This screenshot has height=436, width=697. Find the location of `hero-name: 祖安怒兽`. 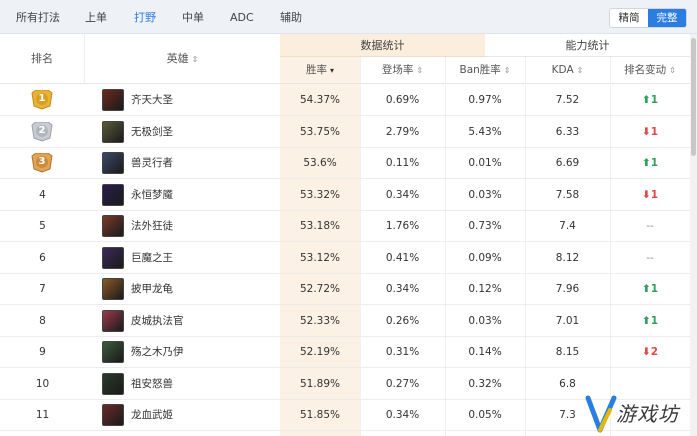

hero-name: 祖安怒兽 is located at coordinates (152, 384).